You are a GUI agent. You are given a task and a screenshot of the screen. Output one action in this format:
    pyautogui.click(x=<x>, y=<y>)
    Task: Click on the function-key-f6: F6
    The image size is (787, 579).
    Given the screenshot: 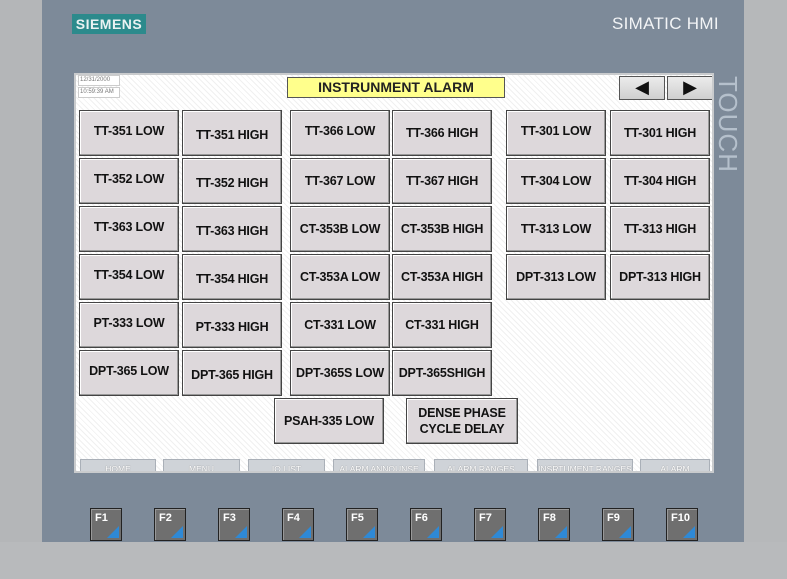 What is the action you would take?
    pyautogui.click(x=426, y=524)
    